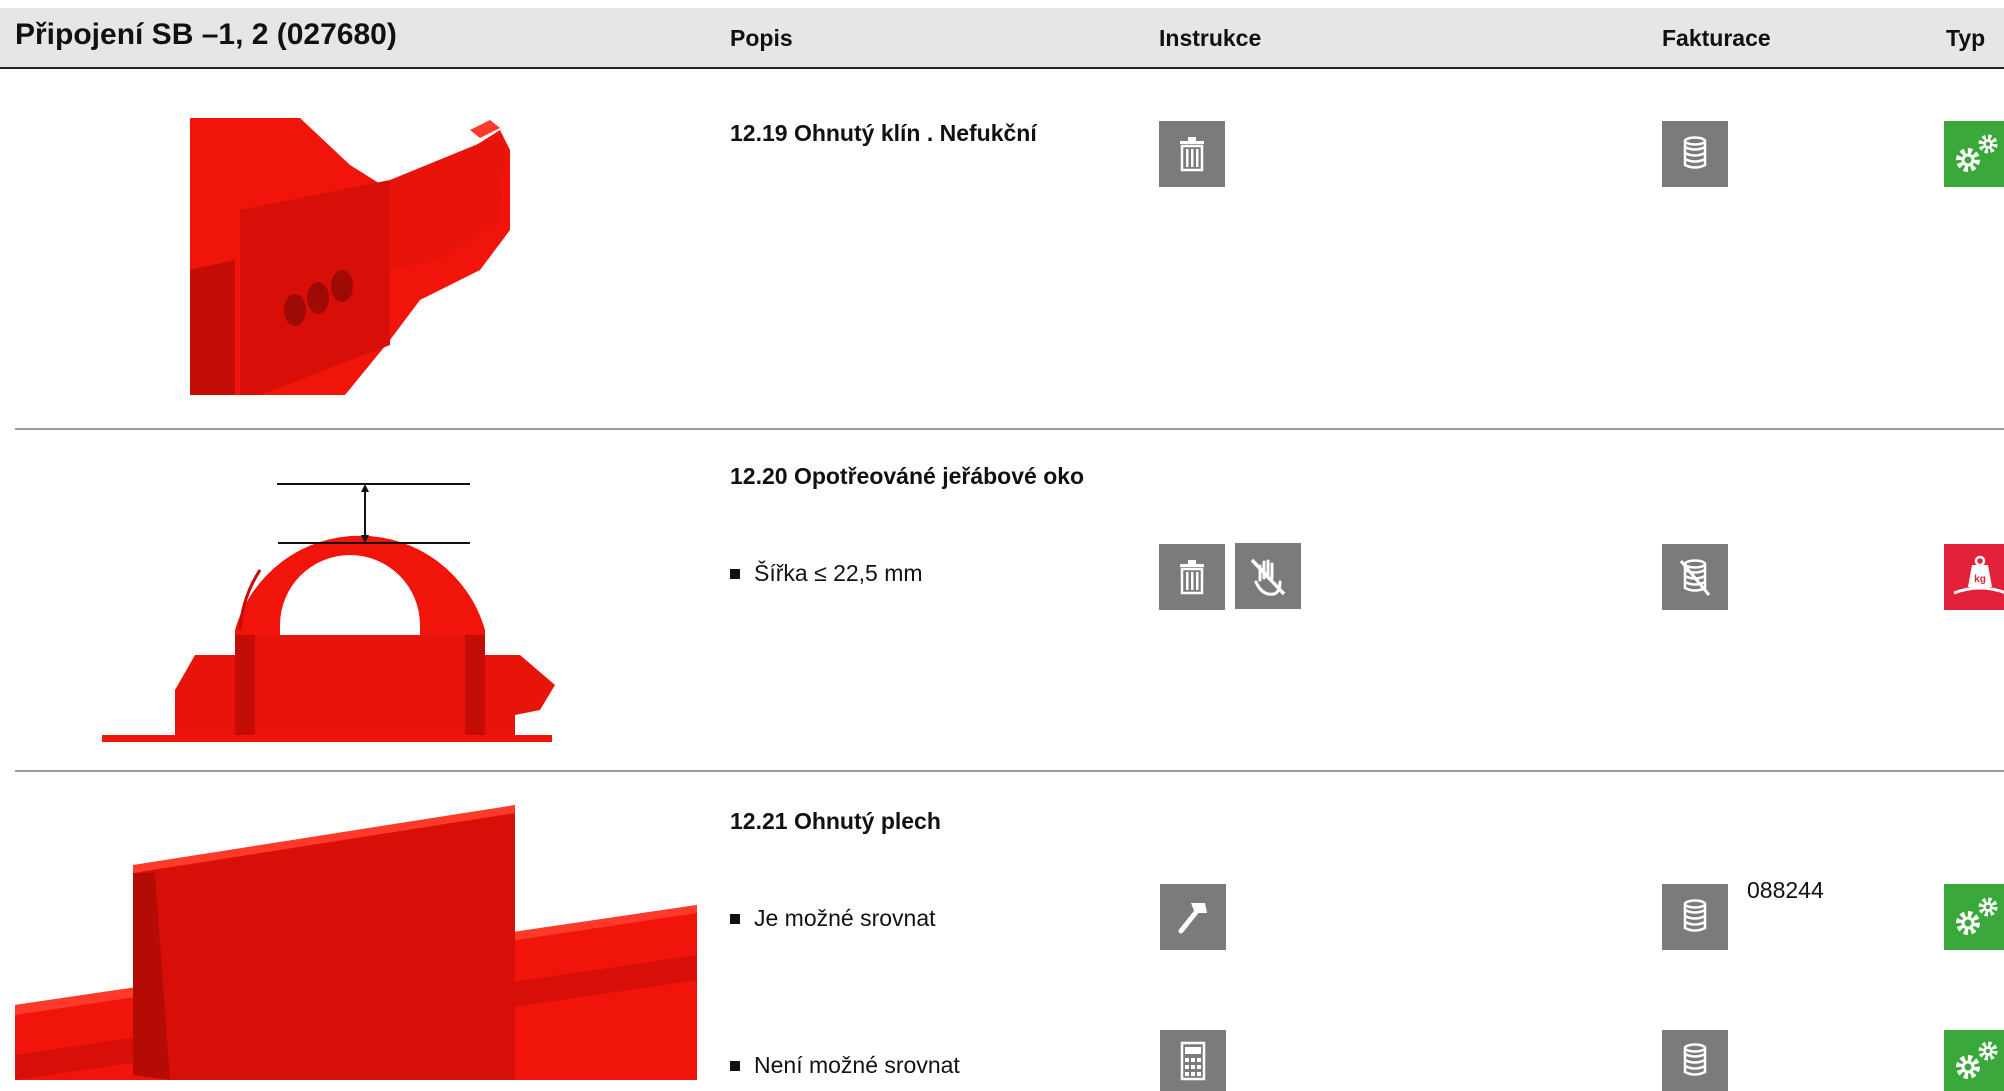 The image size is (2004, 1091). Describe the element at coordinates (206, 34) in the screenshot. I see `page-title: Připojení SB –1, 2 (027680)` at that location.